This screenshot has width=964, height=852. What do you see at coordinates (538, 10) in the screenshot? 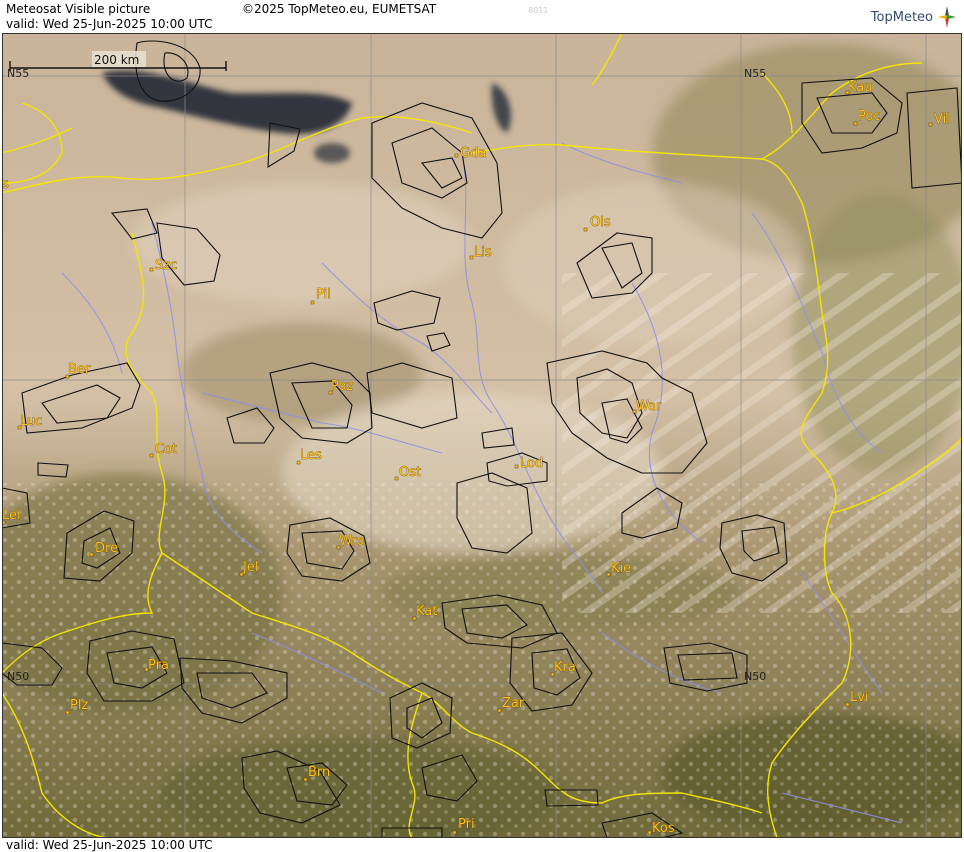
I see `image-code: 8011` at bounding box center [538, 10].